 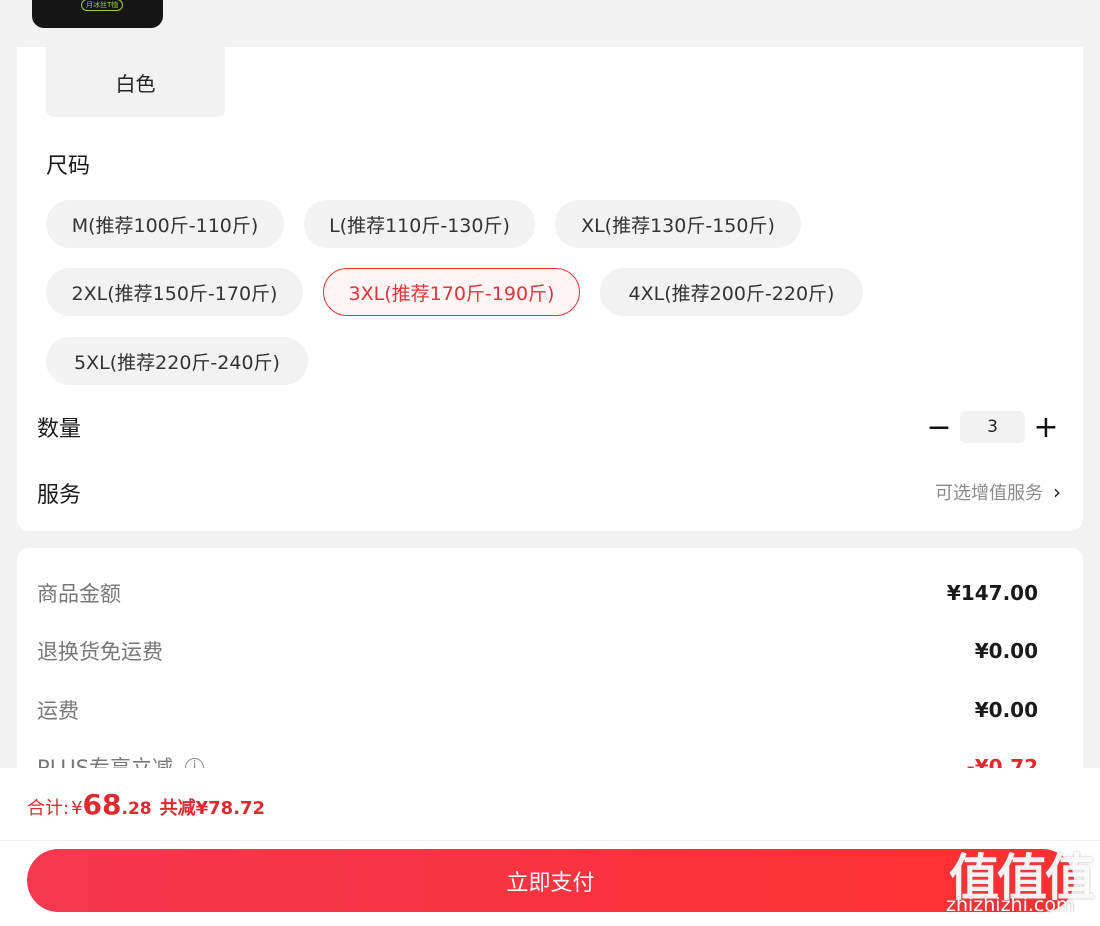 I want to click on quantity-input: 3, so click(x=992, y=427).